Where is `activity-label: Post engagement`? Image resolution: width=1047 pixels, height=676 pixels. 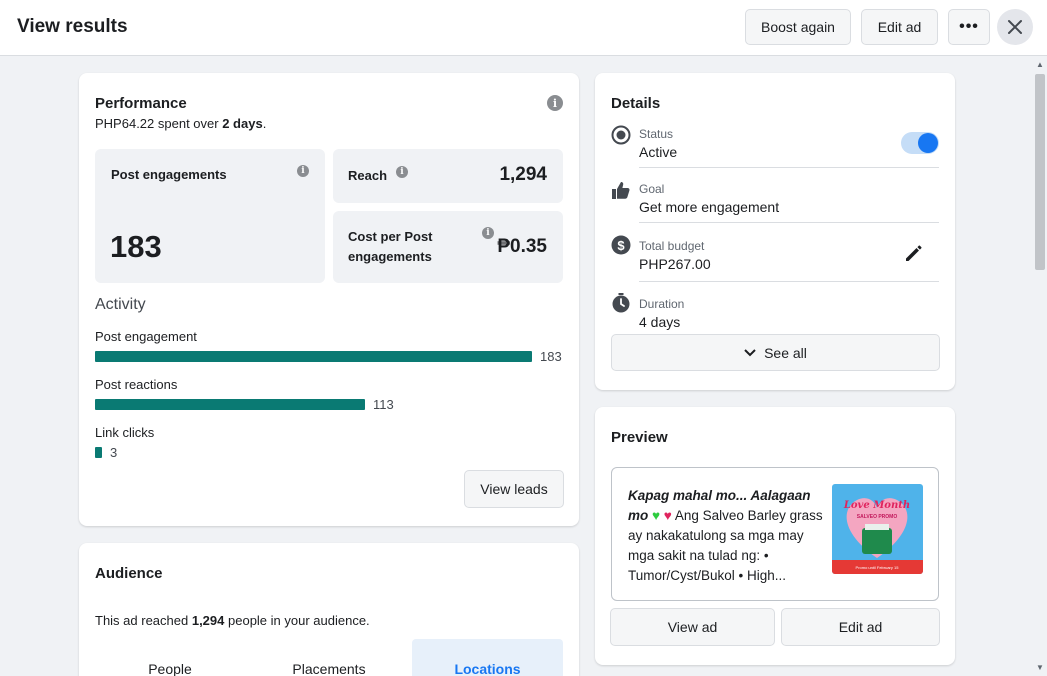
activity-label: Post engagement is located at coordinates (146, 336).